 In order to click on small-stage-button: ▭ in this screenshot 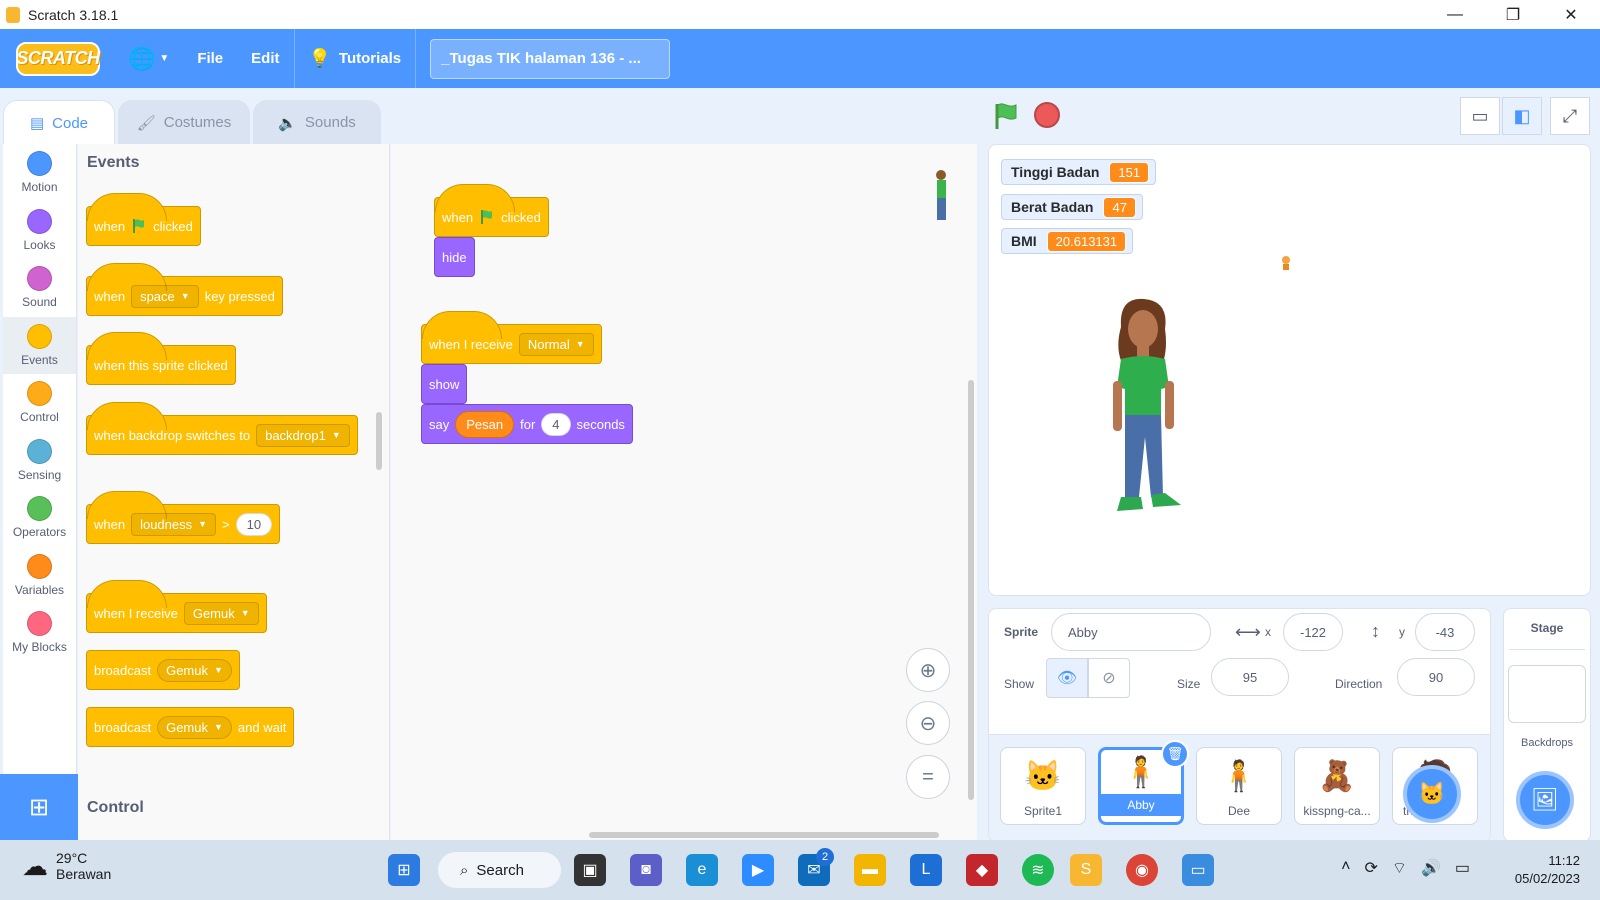, I will do `click(1480, 116)`.